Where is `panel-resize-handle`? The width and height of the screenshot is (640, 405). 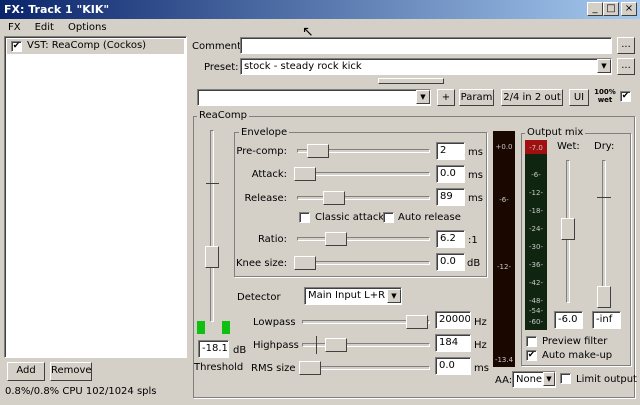
panel-resize-handle is located at coordinates (411, 81).